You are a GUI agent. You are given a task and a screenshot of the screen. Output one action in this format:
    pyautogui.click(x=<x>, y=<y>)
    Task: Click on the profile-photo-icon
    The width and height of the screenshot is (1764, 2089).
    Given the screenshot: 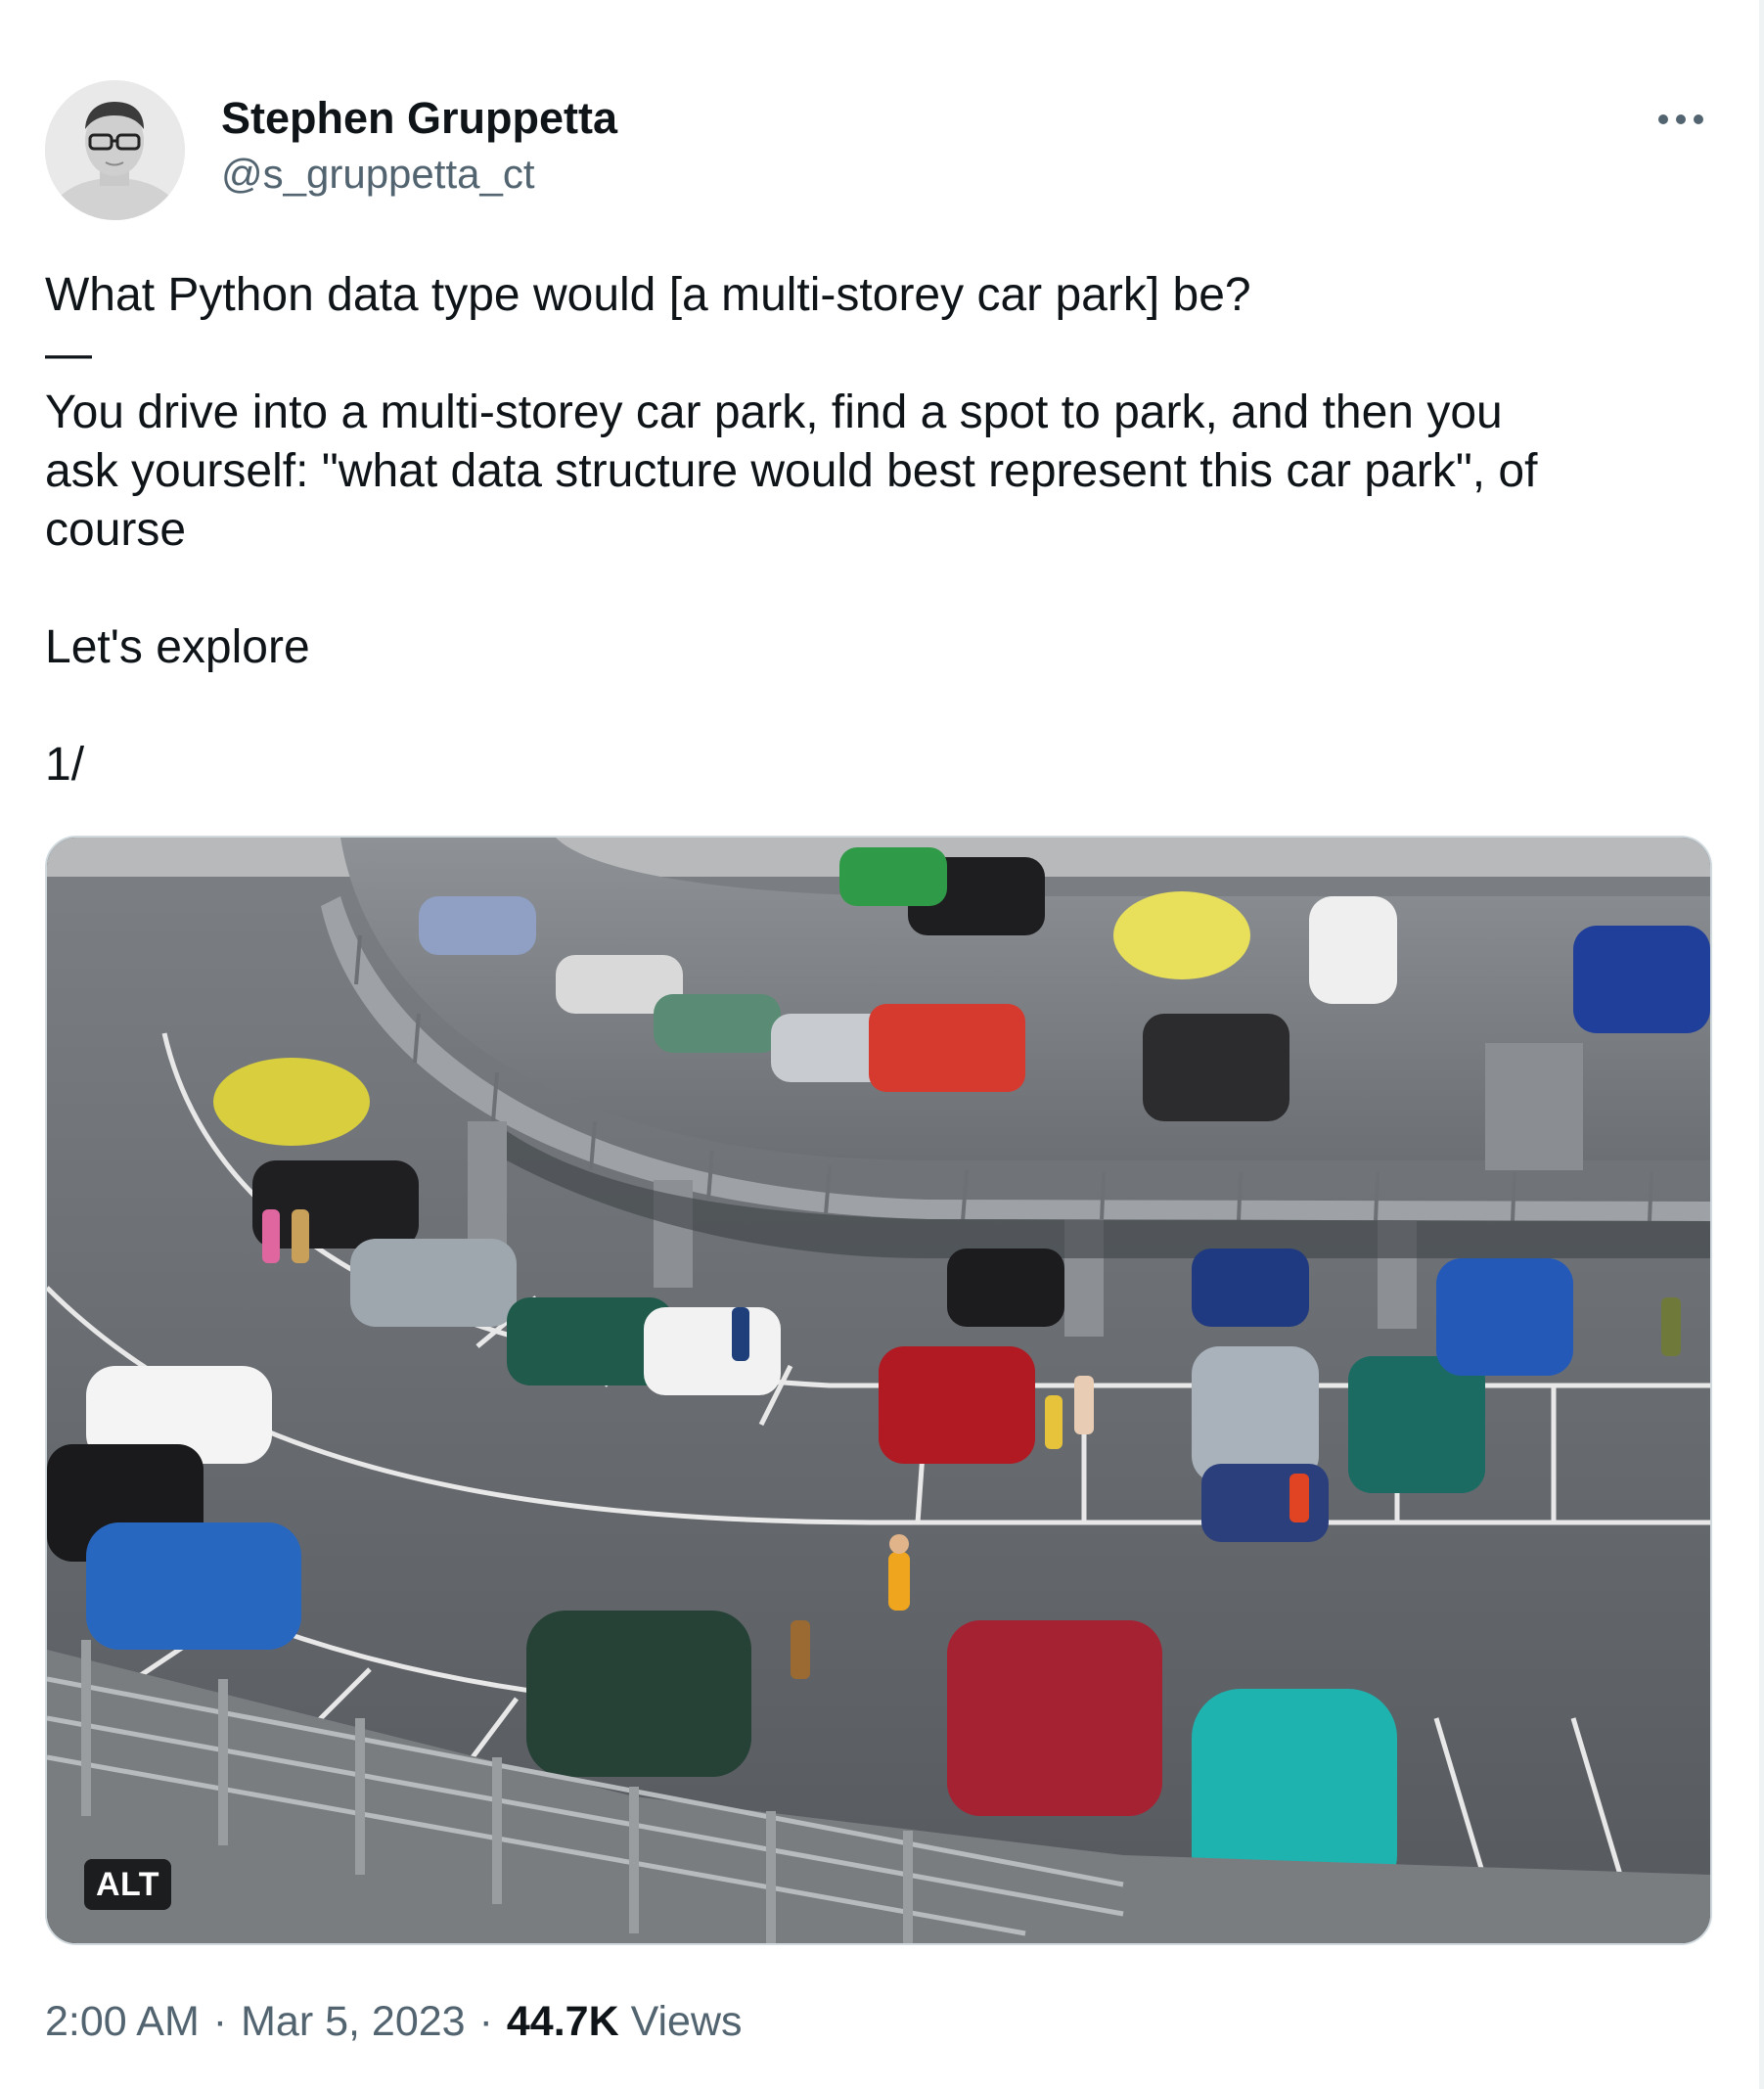 What is the action you would take?
    pyautogui.click(x=115, y=150)
    